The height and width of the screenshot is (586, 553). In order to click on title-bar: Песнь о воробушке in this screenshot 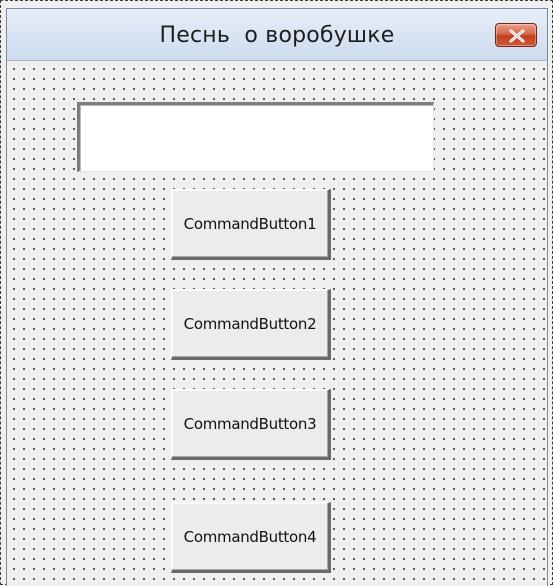, I will do `click(277, 35)`.